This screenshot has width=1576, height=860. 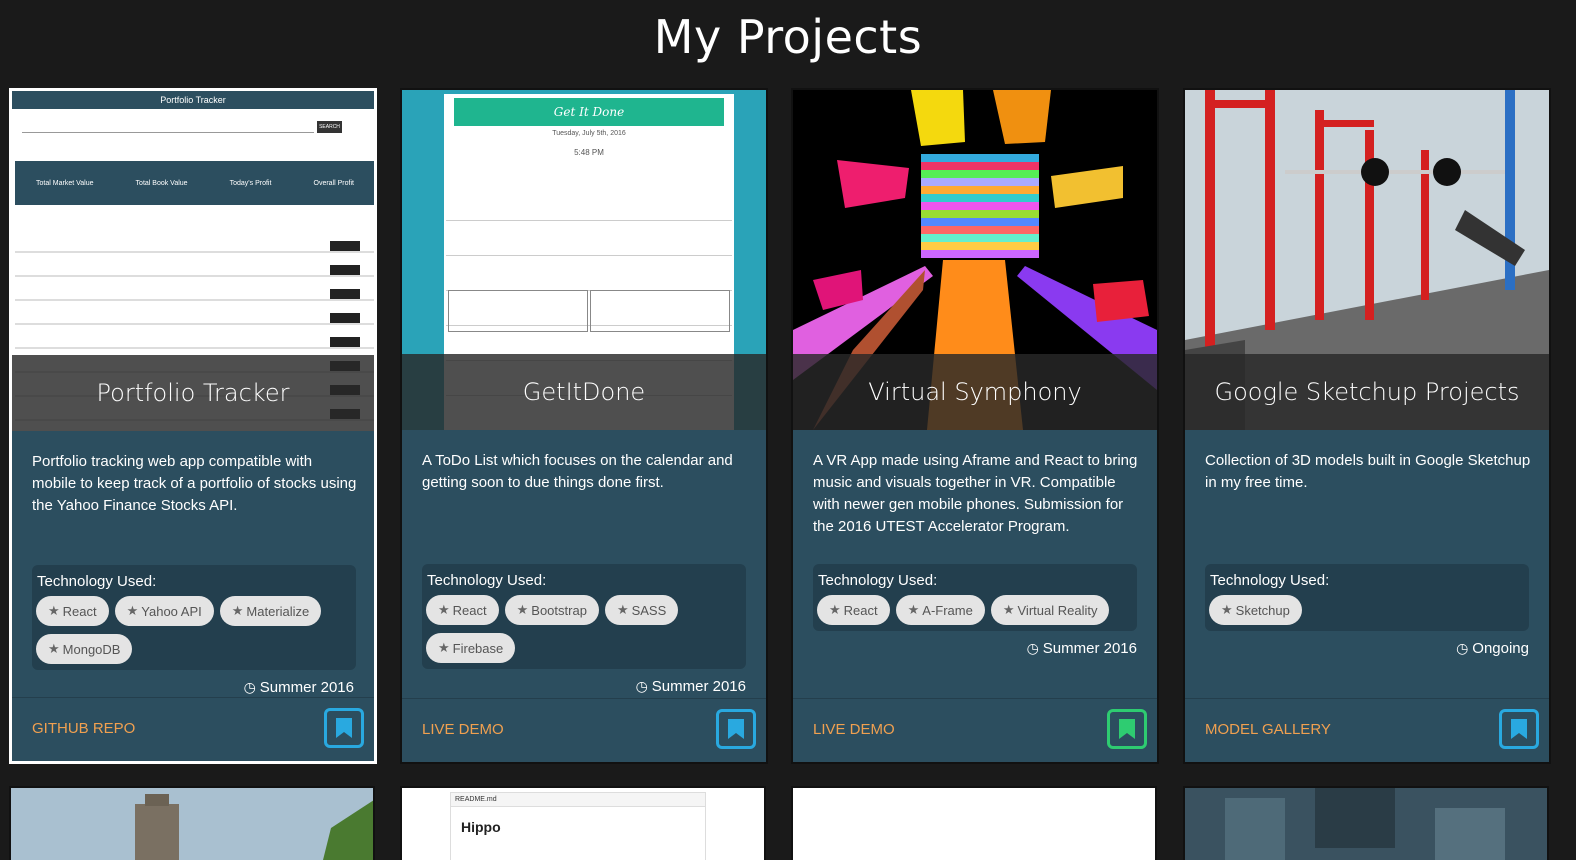 What do you see at coordinates (84, 649) in the screenshot?
I see `tech-chip: ★ MongoDB` at bounding box center [84, 649].